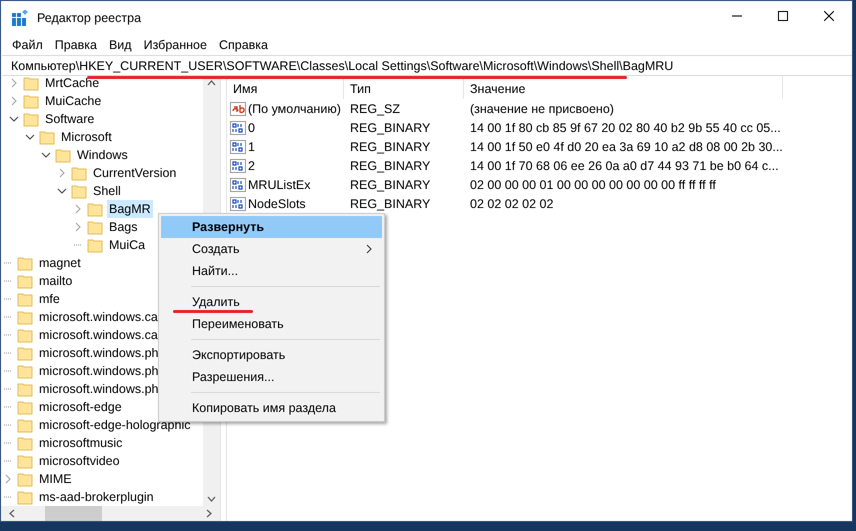 Image resolution: width=856 pixels, height=531 pixels. I want to click on window-title: Редактор реестра, so click(89, 18).